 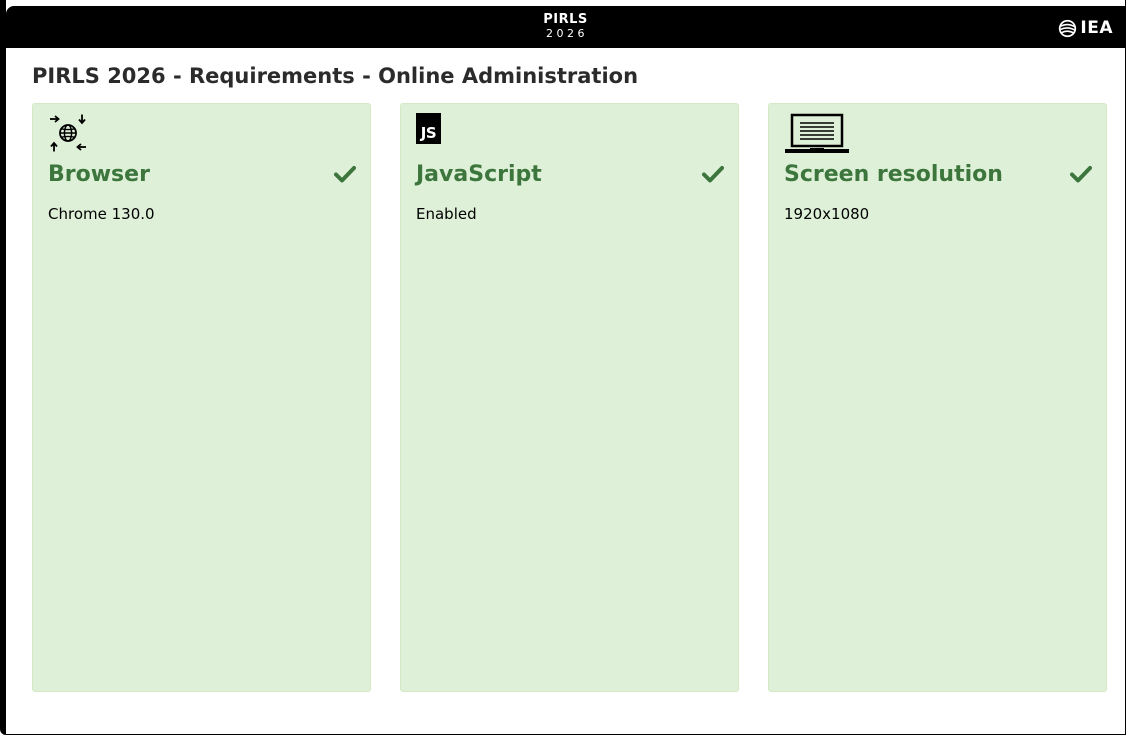 What do you see at coordinates (893, 174) in the screenshot?
I see `requirement-title: Screen resolution` at bounding box center [893, 174].